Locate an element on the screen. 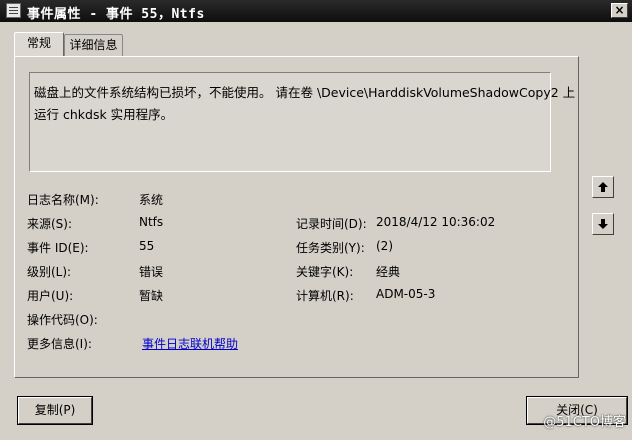 This screenshot has width=632, height=440. previous-event-button is located at coordinates (603, 187).